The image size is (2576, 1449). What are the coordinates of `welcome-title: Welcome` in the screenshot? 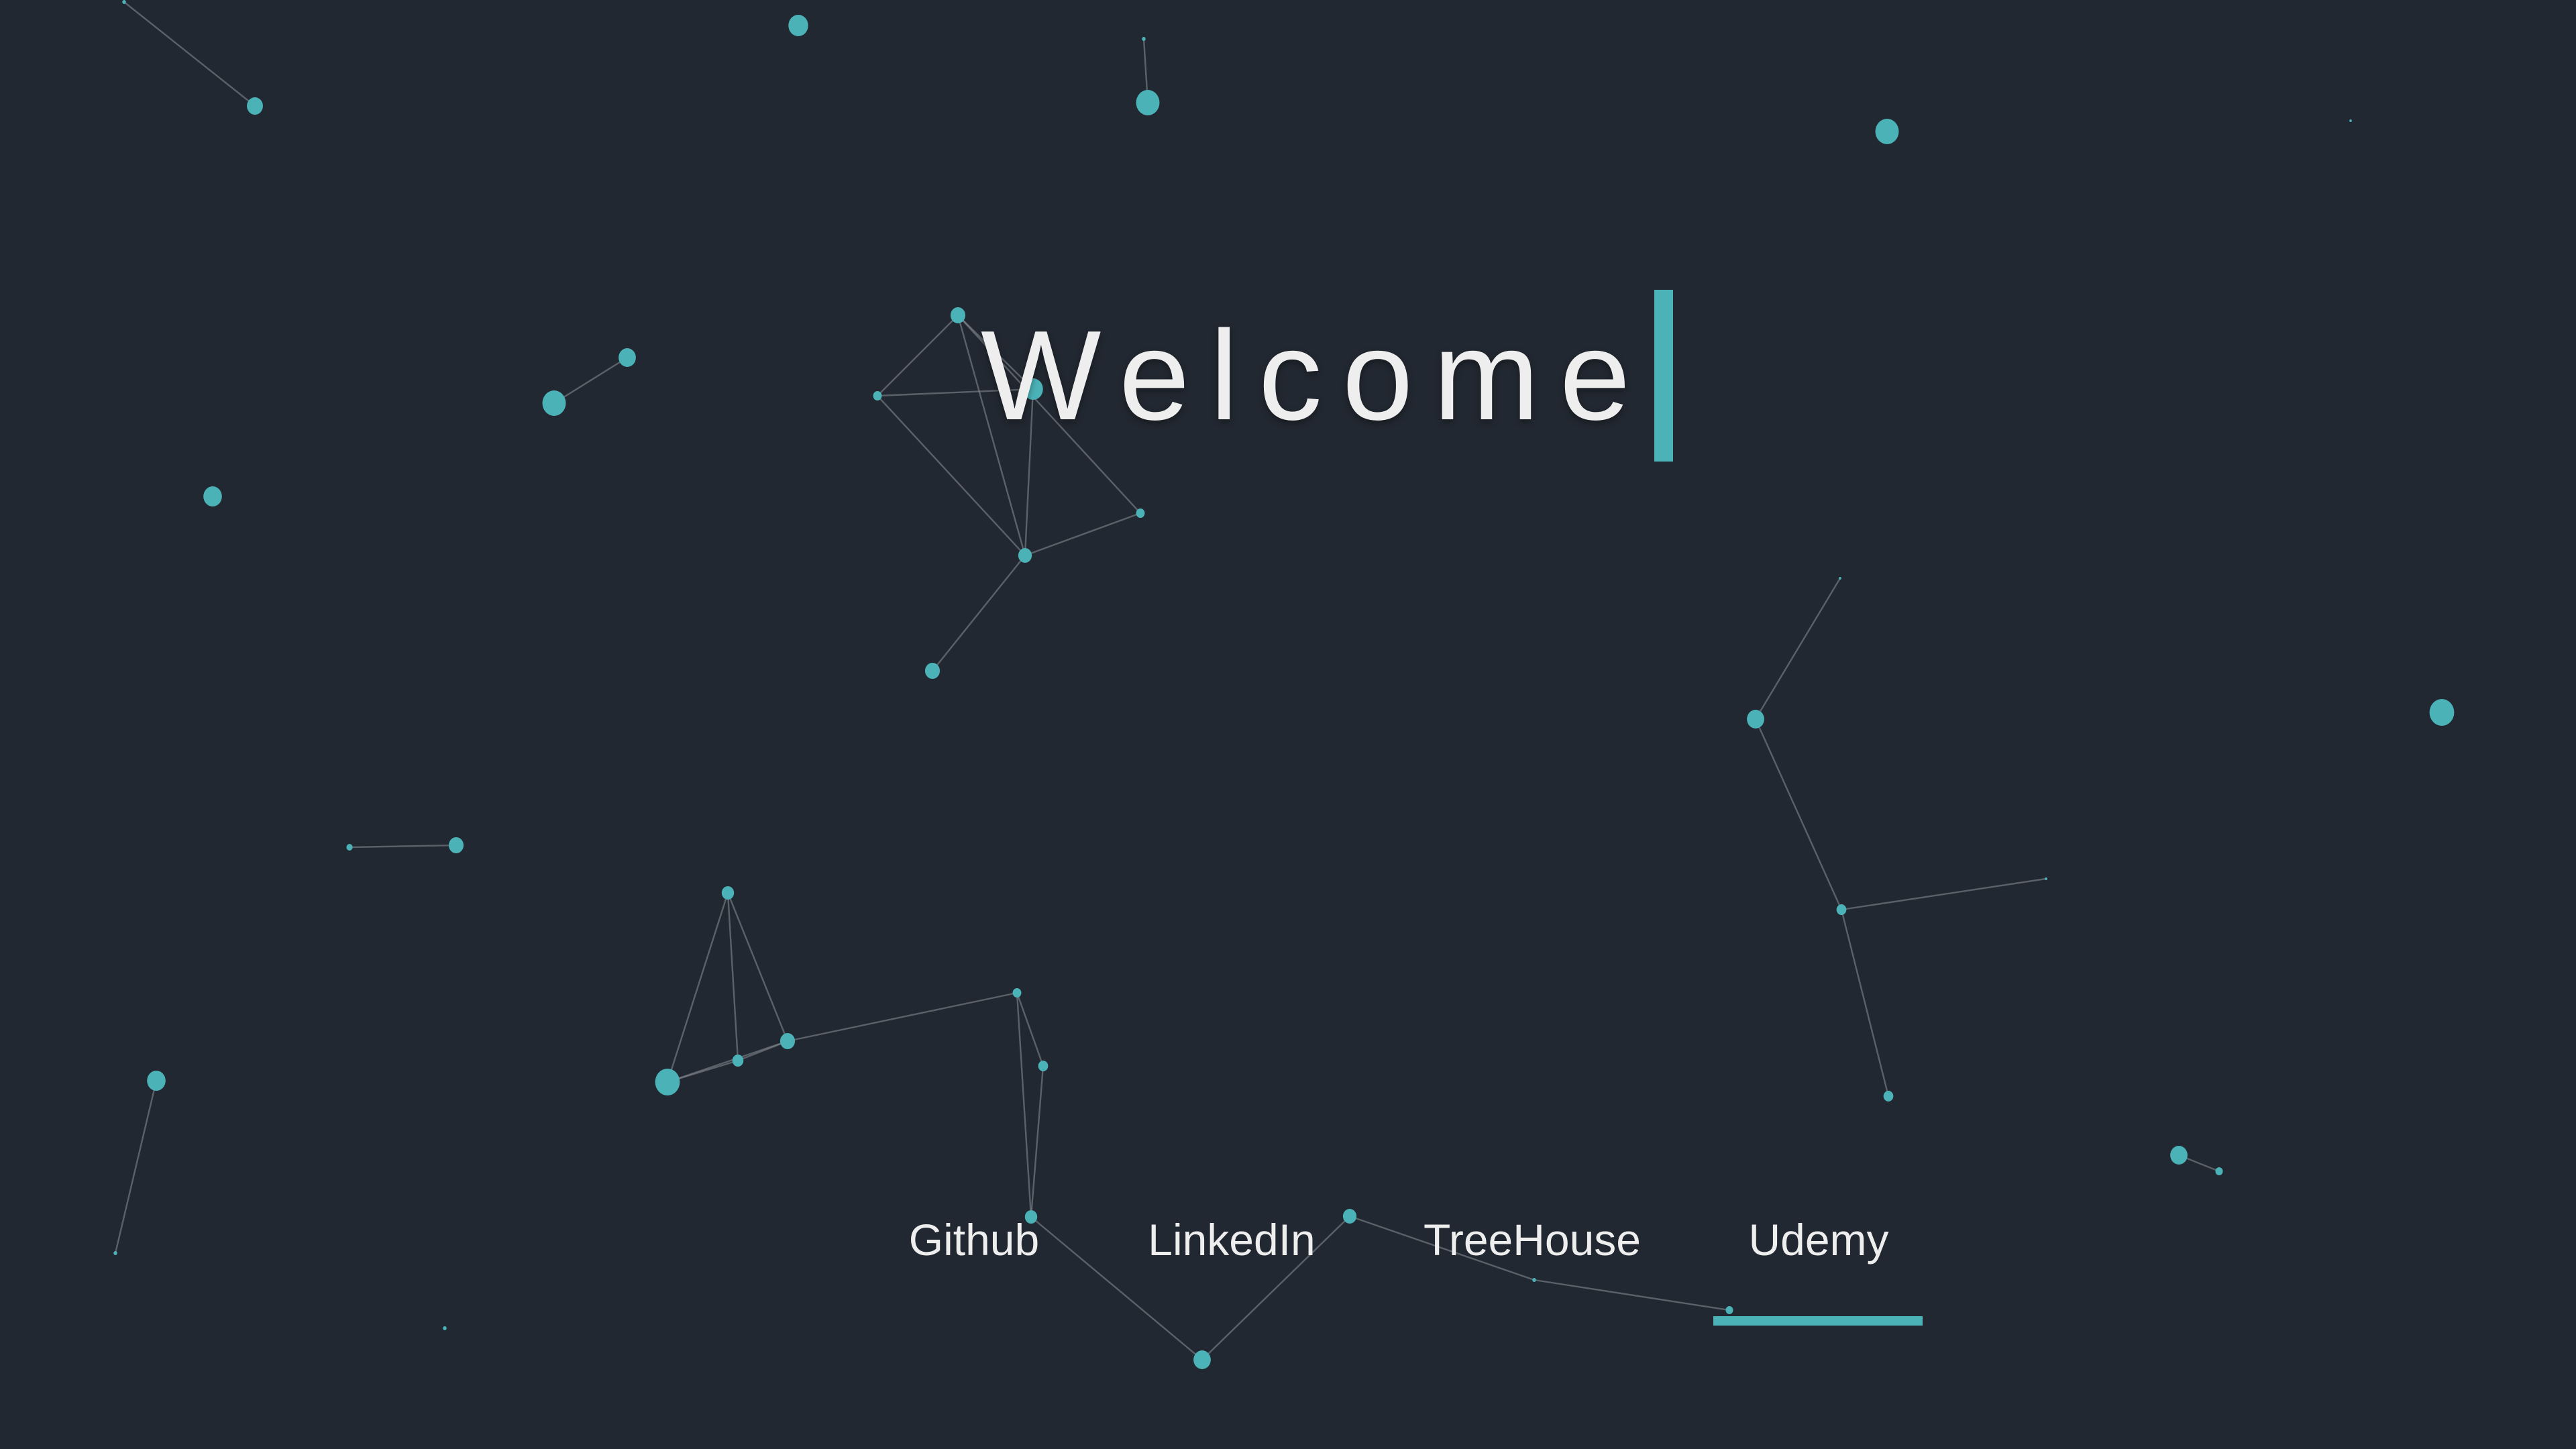 It's located at (1316, 376).